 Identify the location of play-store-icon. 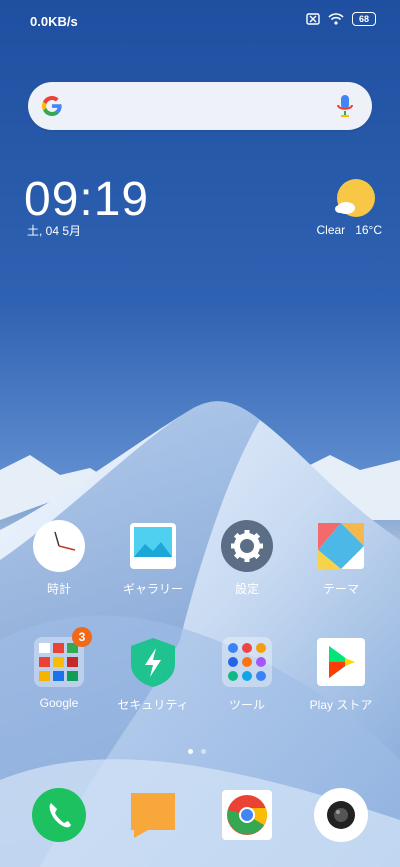
(341, 662).